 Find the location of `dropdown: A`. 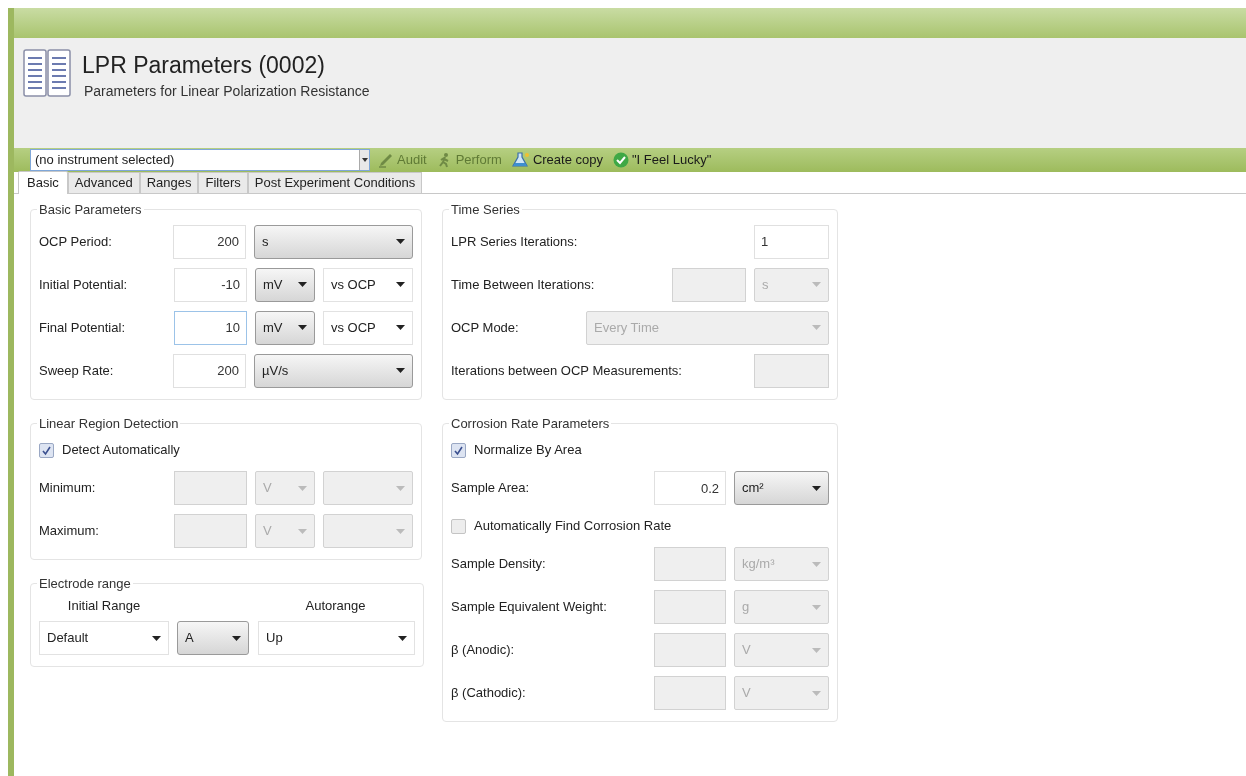

dropdown: A is located at coordinates (213, 638).